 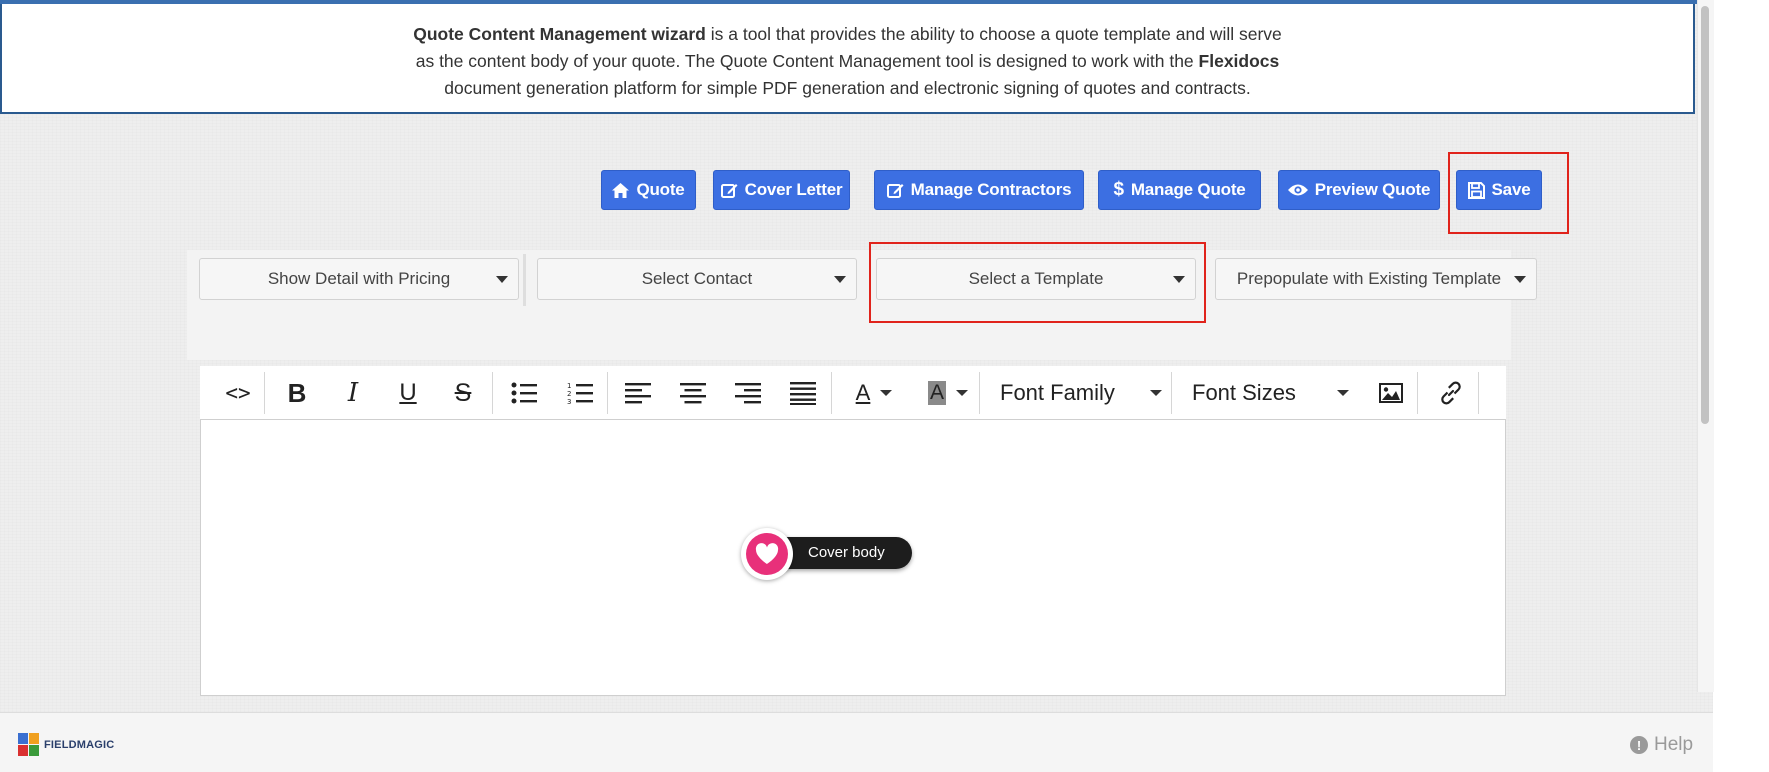 I want to click on font-size-label: Font Sizes, so click(x=1244, y=392).